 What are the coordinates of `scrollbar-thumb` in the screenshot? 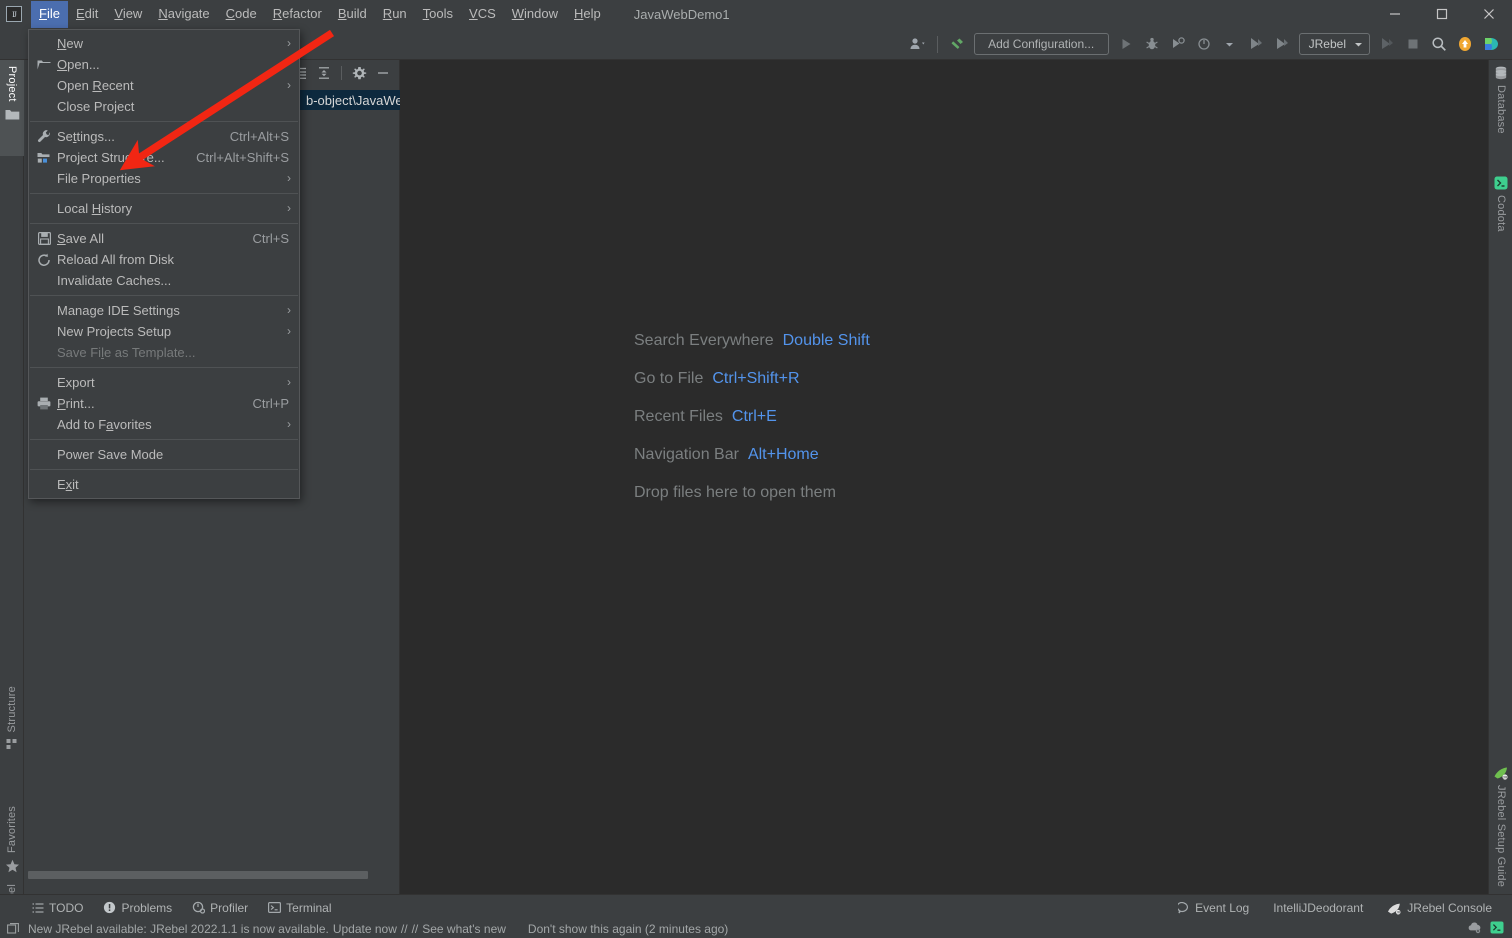 It's located at (198, 875).